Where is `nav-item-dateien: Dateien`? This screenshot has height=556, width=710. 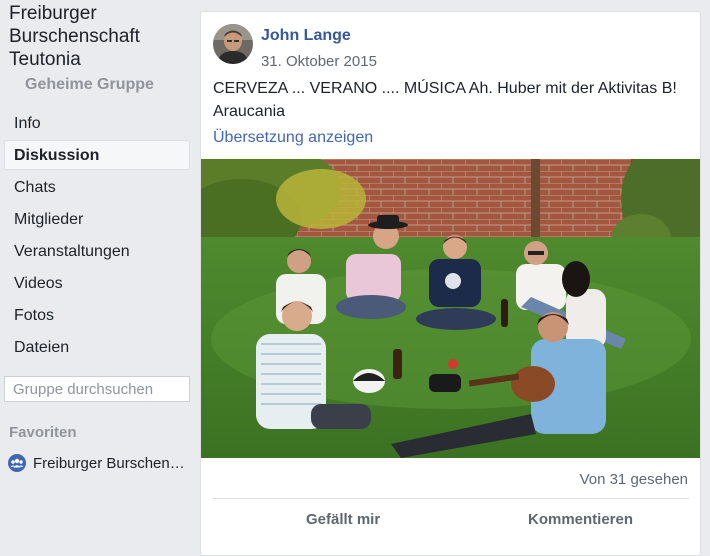 nav-item-dateien: Dateien is located at coordinates (97, 347).